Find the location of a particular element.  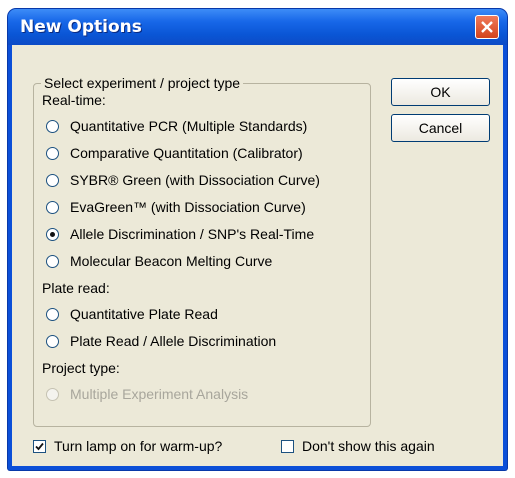

radio-sybr-green: SYBR® Green (with Dissociation Curve) is located at coordinates (183, 180).